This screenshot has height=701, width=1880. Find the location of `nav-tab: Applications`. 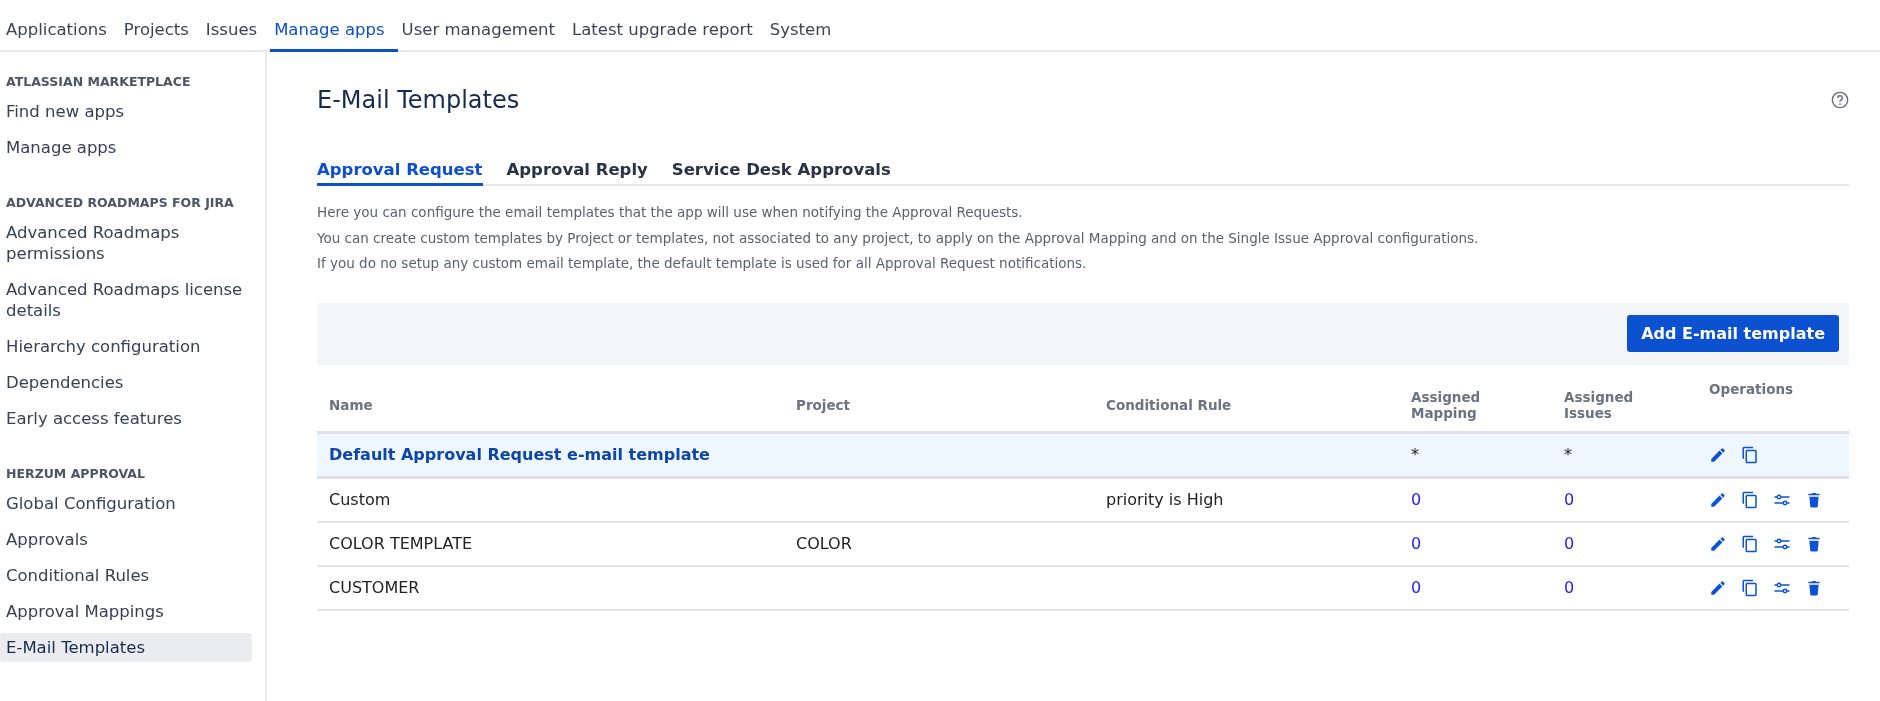

nav-tab: Applications is located at coordinates (61, 26).